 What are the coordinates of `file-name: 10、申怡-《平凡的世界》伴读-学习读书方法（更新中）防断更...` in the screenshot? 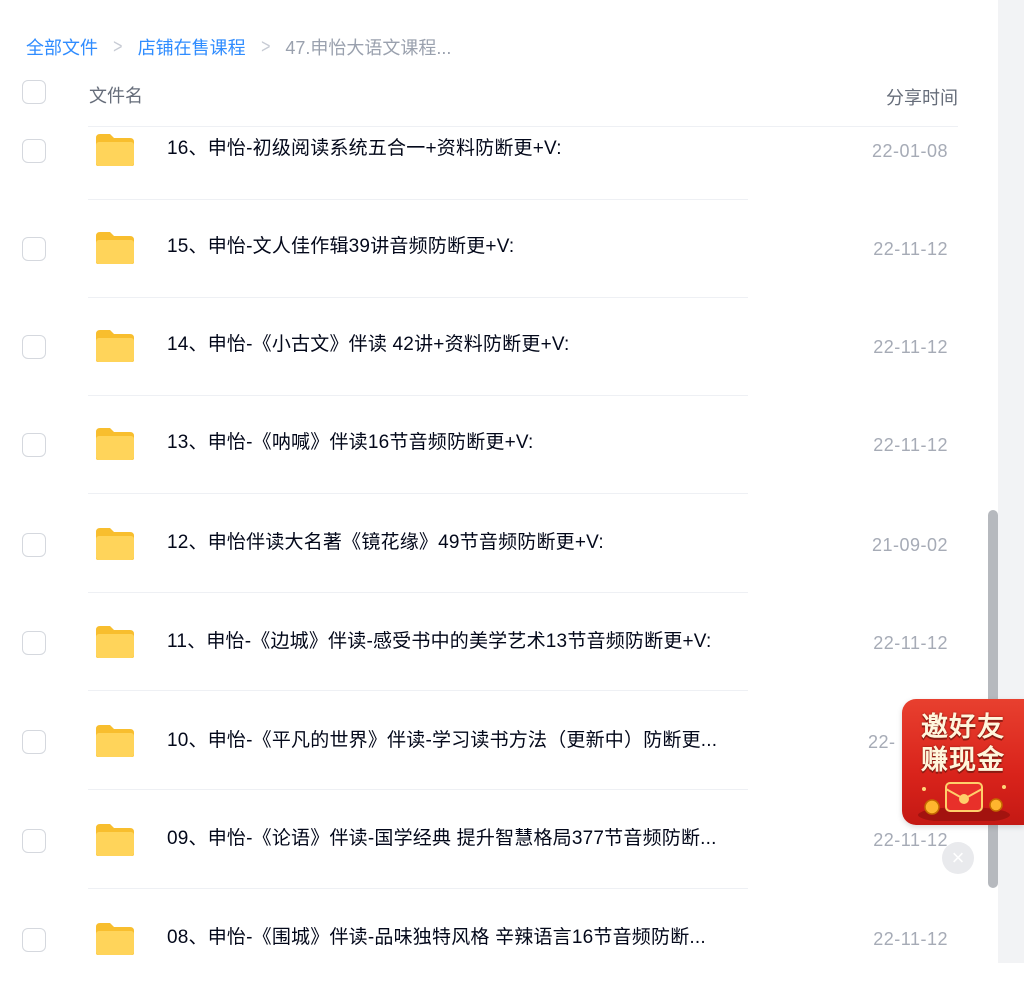 It's located at (442, 738).